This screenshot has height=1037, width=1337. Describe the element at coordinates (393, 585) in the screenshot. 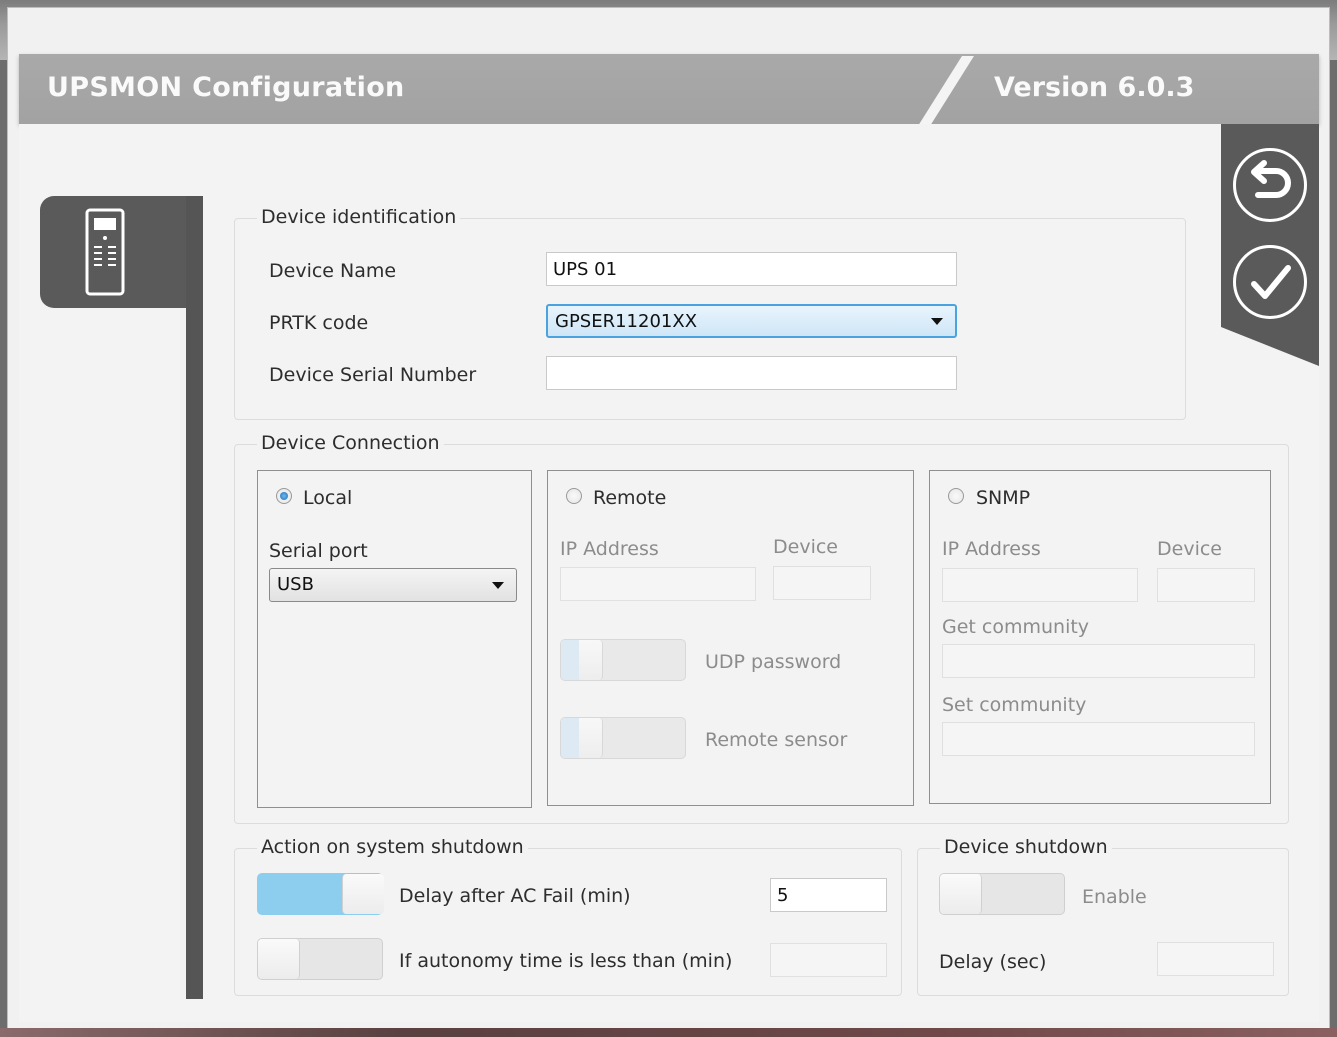

I see `serial-port-select: USB` at that location.